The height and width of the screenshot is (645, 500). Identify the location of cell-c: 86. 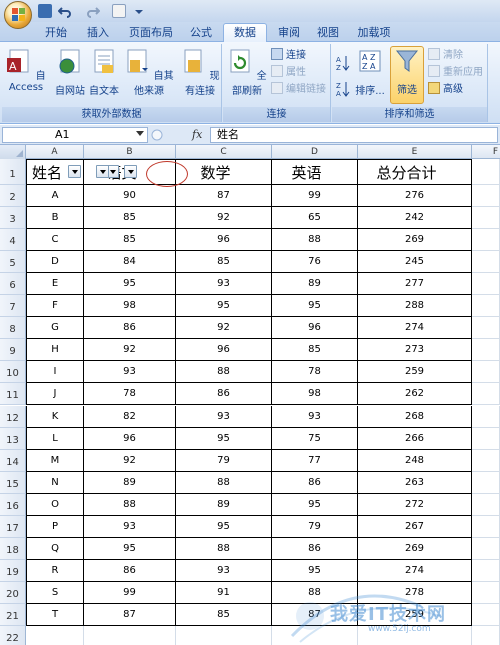
(224, 394).